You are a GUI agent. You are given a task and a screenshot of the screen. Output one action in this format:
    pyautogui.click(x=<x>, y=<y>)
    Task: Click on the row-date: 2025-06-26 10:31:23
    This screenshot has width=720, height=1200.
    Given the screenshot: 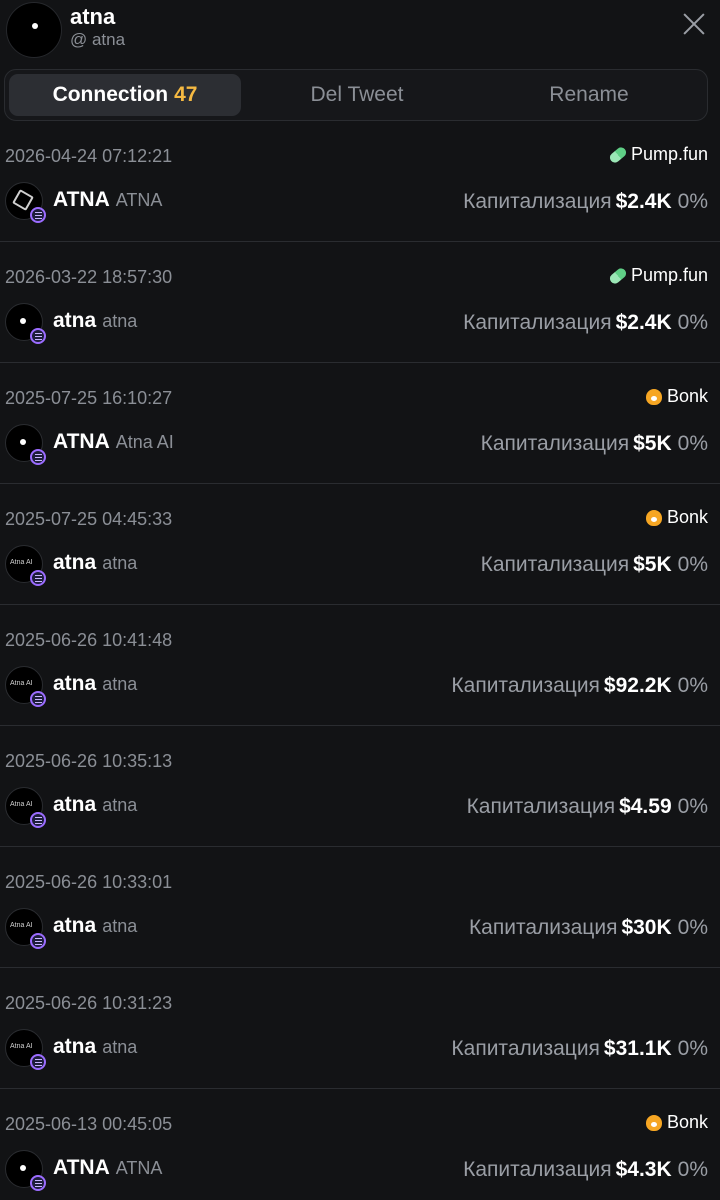 What is the action you would take?
    pyautogui.click(x=89, y=1003)
    